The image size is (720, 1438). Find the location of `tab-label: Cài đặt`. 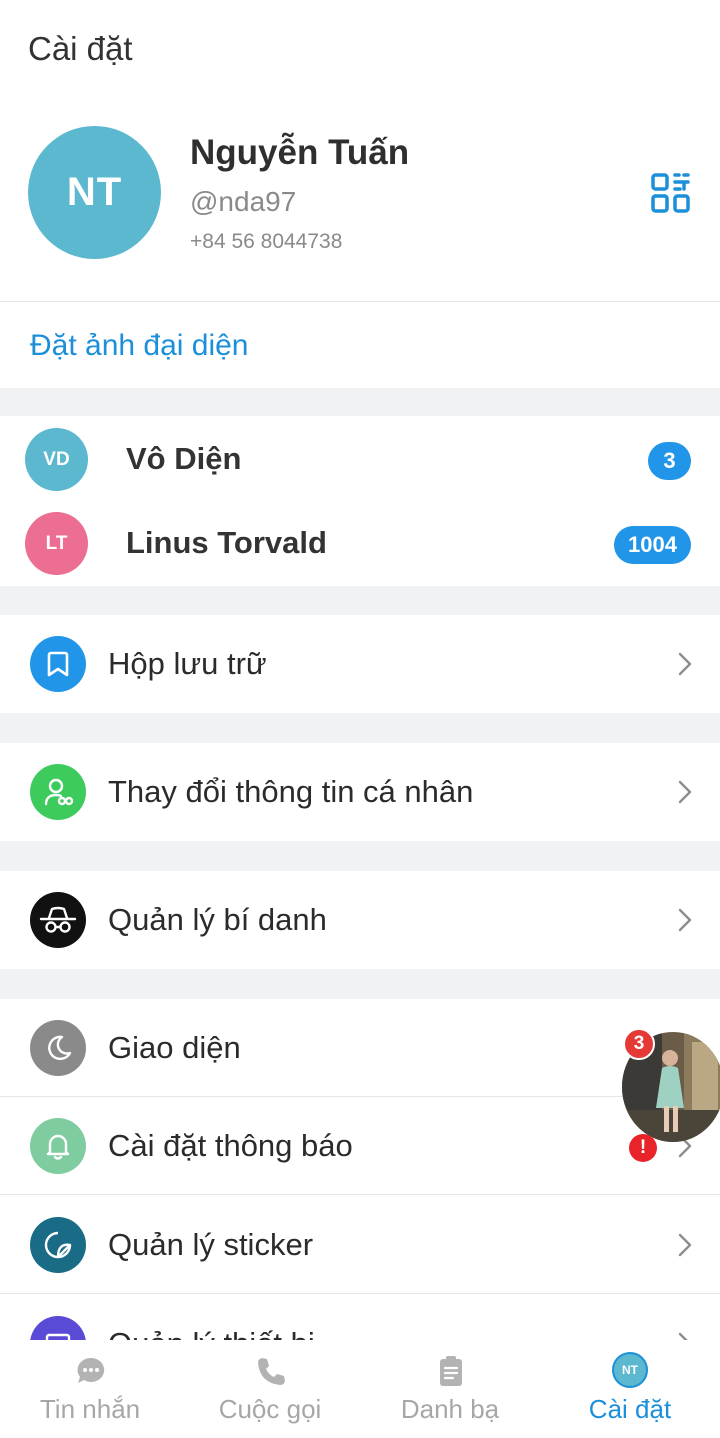

tab-label: Cài đặt is located at coordinates (630, 1409).